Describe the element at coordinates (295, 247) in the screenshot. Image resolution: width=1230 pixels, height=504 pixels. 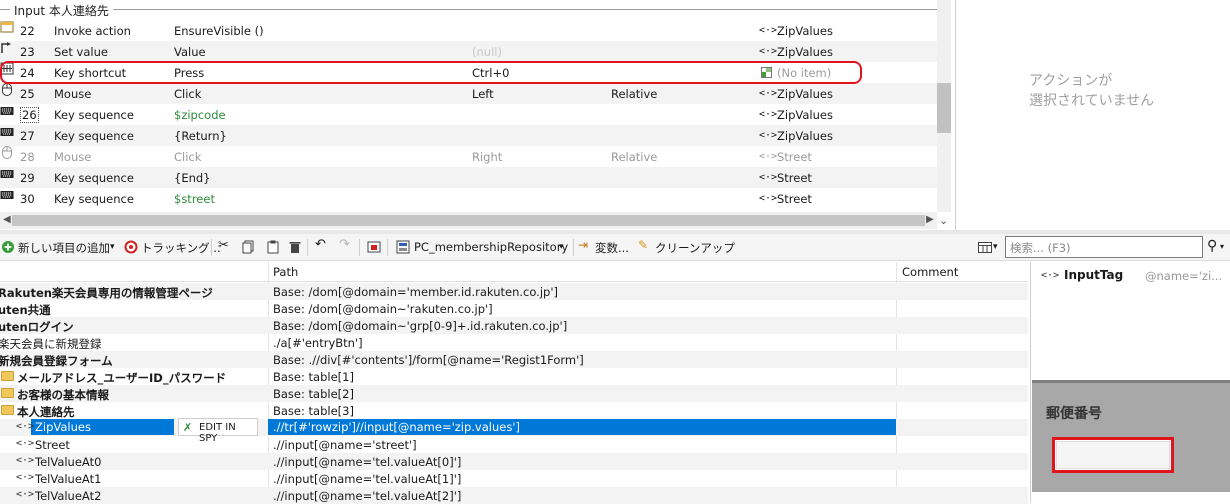
I see `delete-icon` at that location.